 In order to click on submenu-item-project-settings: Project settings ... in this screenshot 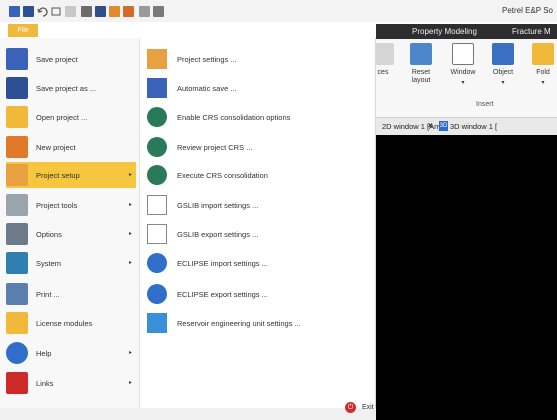, I will do `click(260, 59)`.